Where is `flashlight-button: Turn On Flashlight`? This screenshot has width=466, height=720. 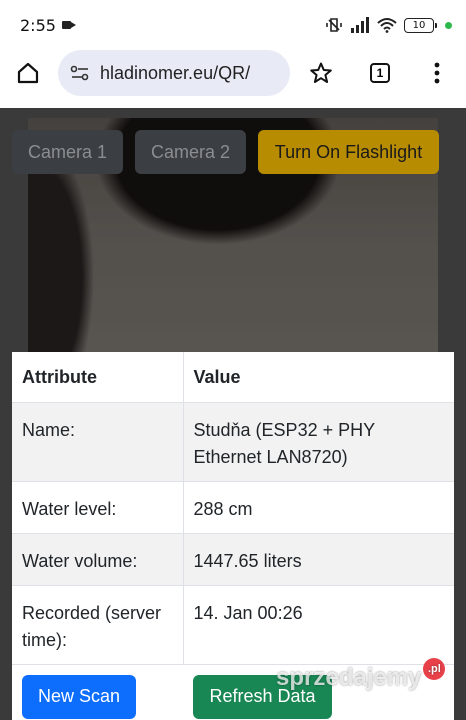 flashlight-button: Turn On Flashlight is located at coordinates (348, 152).